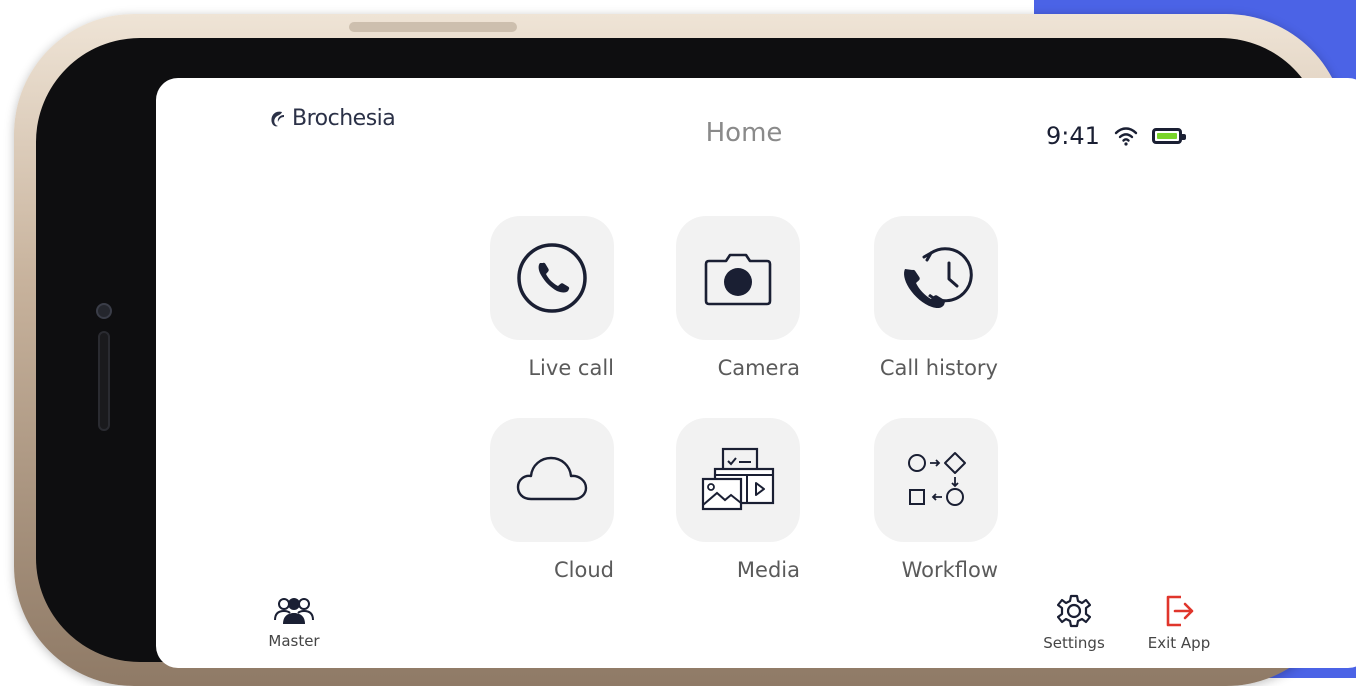 The width and height of the screenshot is (1356, 686). What do you see at coordinates (294, 611) in the screenshot?
I see `users-icon` at bounding box center [294, 611].